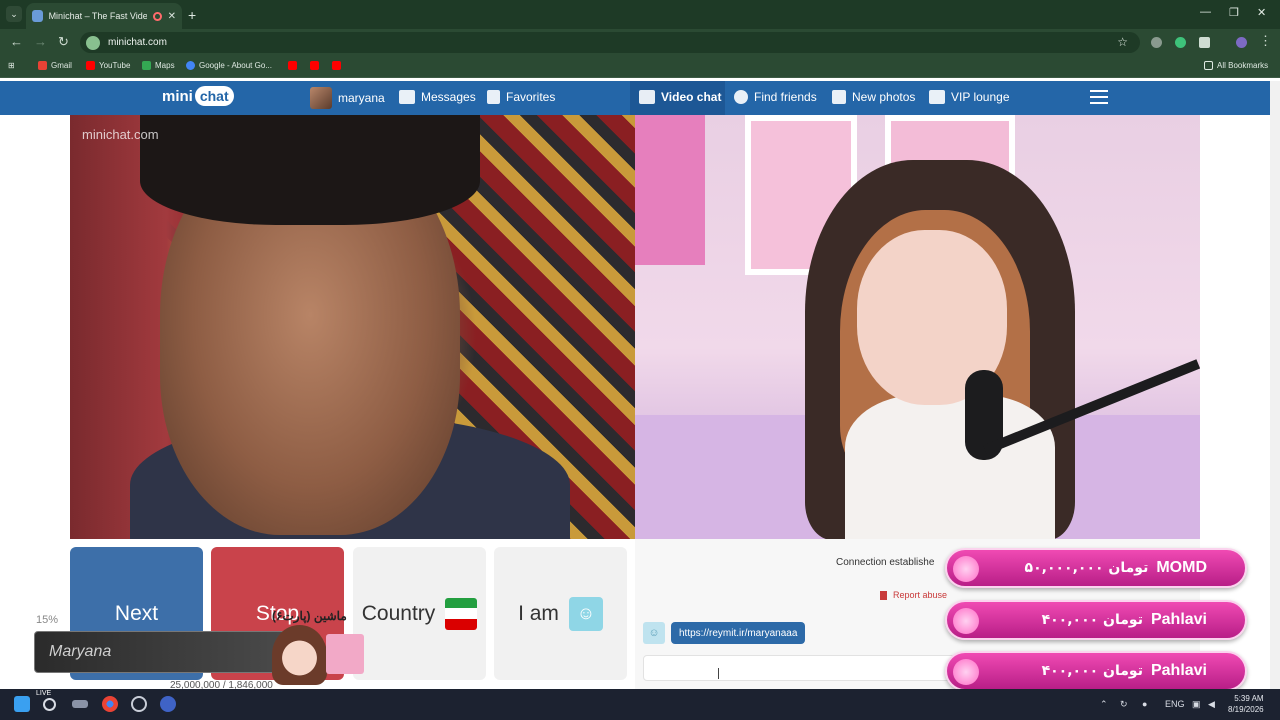 The height and width of the screenshot is (720, 1280). Describe the element at coordinates (80, 704) in the screenshot. I see `cloud-icon` at that location.